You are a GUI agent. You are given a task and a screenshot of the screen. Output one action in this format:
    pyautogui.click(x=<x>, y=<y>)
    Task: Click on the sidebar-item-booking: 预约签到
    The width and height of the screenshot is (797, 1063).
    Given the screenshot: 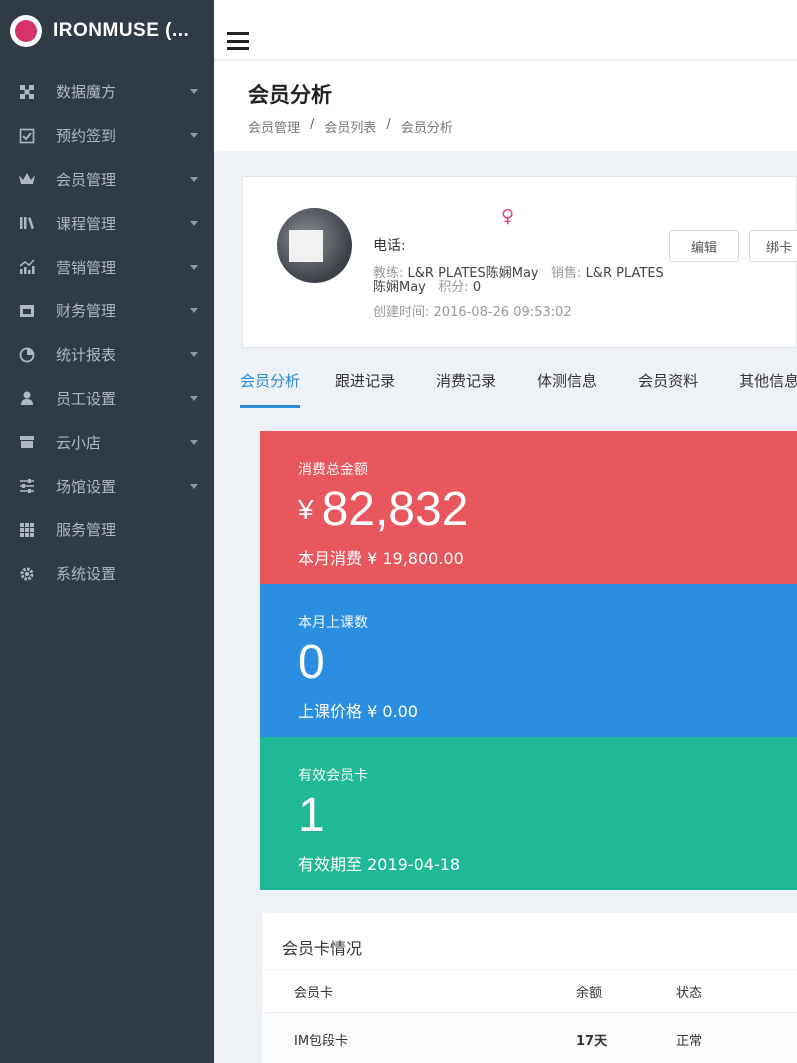 What is the action you would take?
    pyautogui.click(x=107, y=136)
    